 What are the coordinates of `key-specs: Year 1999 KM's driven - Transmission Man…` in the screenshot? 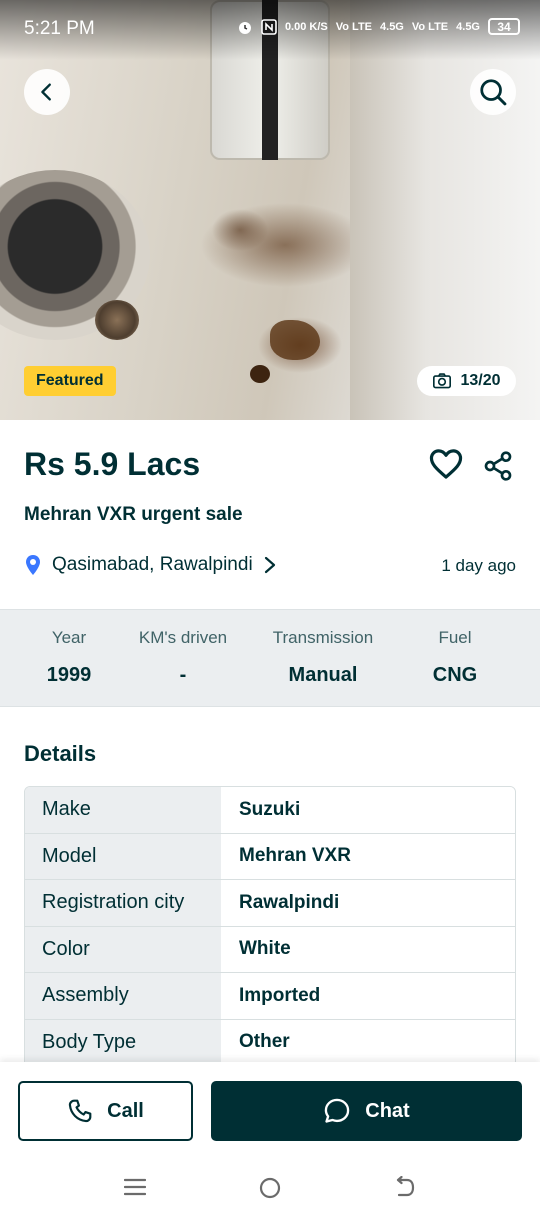 It's located at (270, 658).